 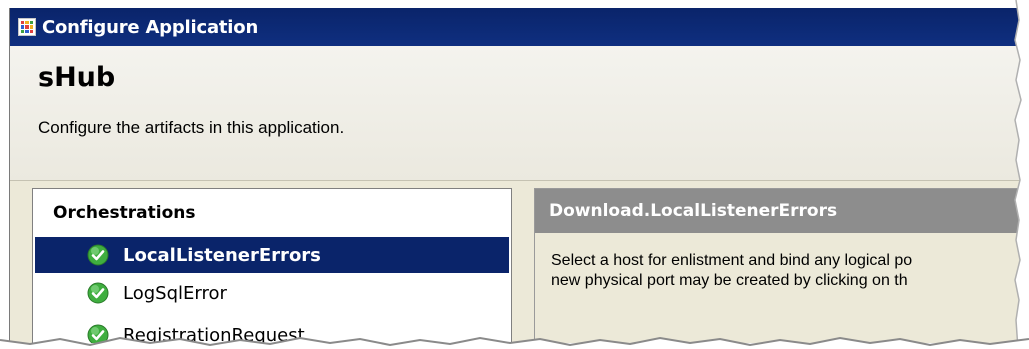 What do you see at coordinates (514, 342) in the screenshot?
I see `torn-edge-bottom` at bounding box center [514, 342].